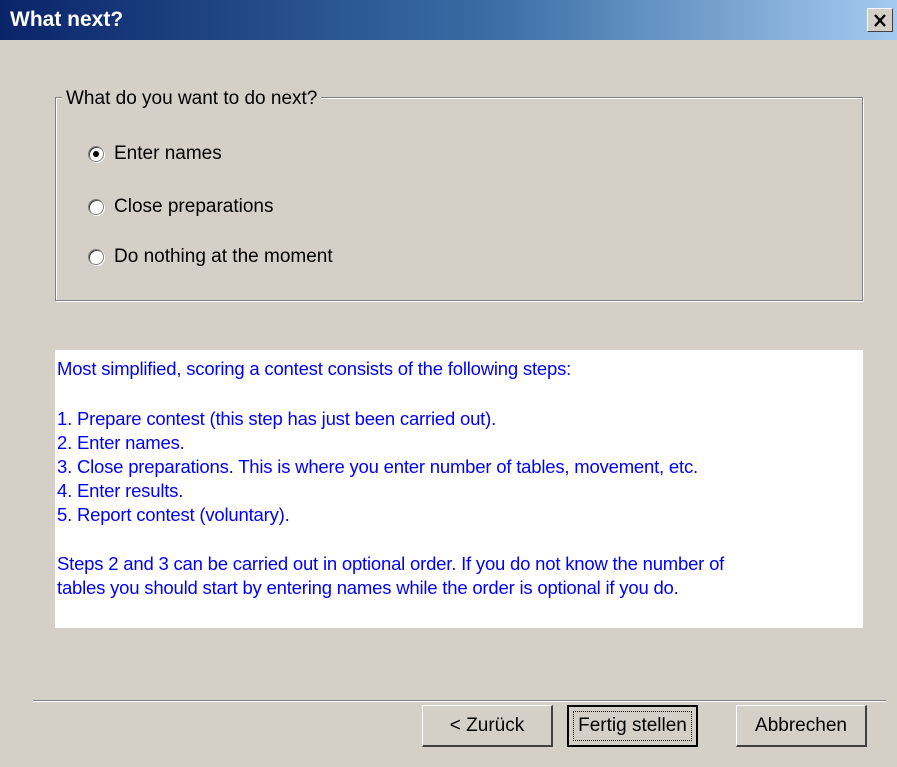 The height and width of the screenshot is (767, 897). What do you see at coordinates (448, 20) in the screenshot?
I see `title-bar: What next?` at bounding box center [448, 20].